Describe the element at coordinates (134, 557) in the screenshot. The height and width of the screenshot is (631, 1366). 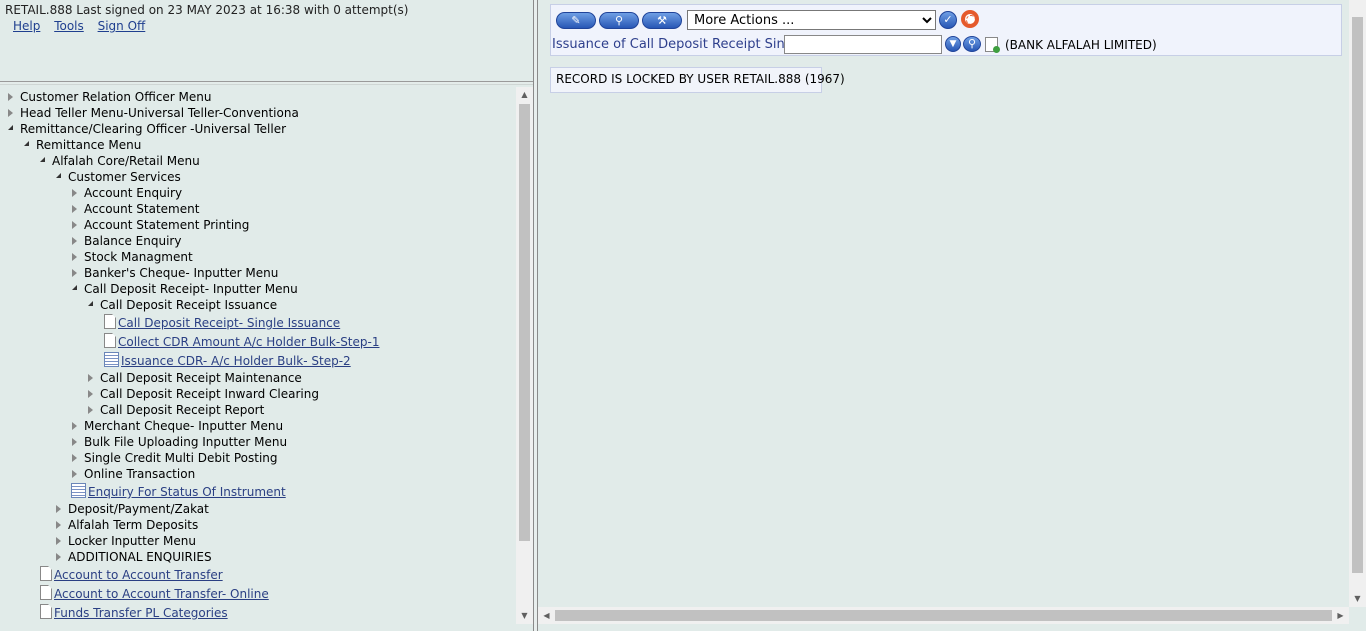
I see `tree-node: ADDITIONAL ENQUIRIES` at that location.